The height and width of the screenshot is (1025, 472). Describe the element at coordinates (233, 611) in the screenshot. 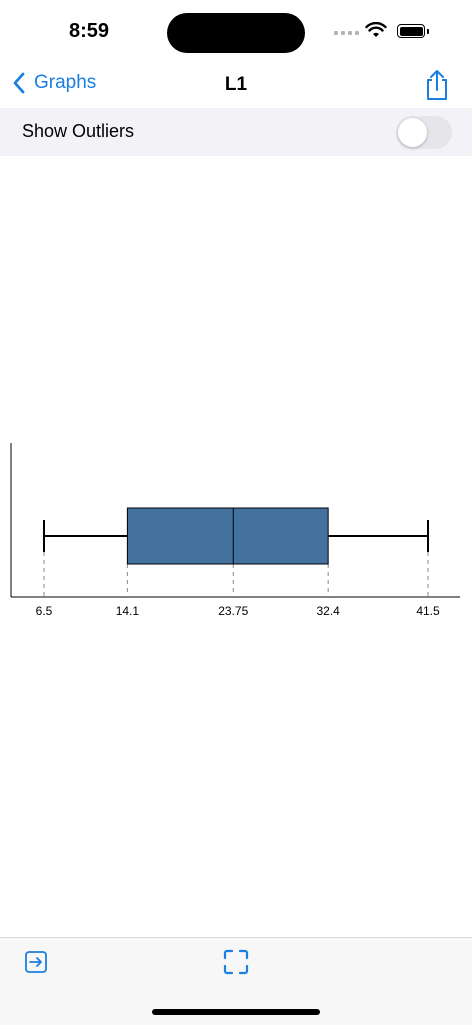

I see `tick-label-median: 23.75` at that location.